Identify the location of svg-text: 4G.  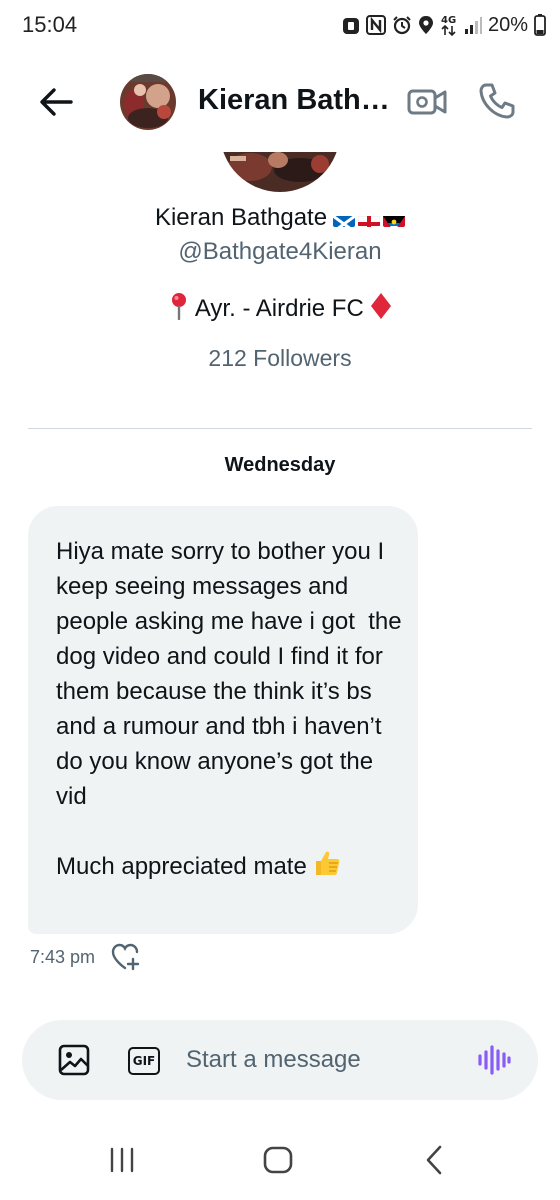
(448, 20).